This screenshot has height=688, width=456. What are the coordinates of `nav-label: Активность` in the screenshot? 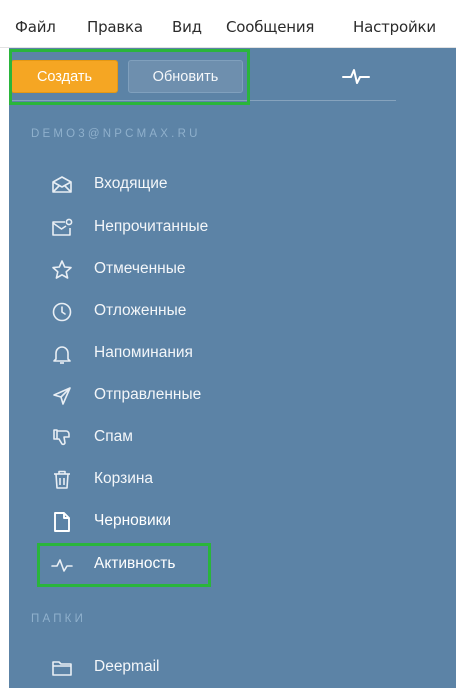 It's located at (135, 563).